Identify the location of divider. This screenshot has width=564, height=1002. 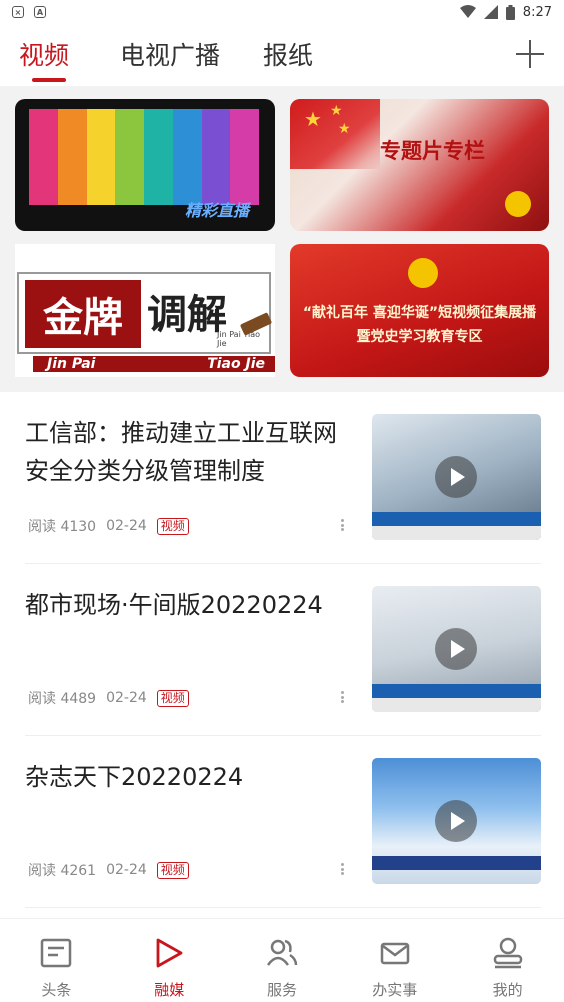
(283, 907).